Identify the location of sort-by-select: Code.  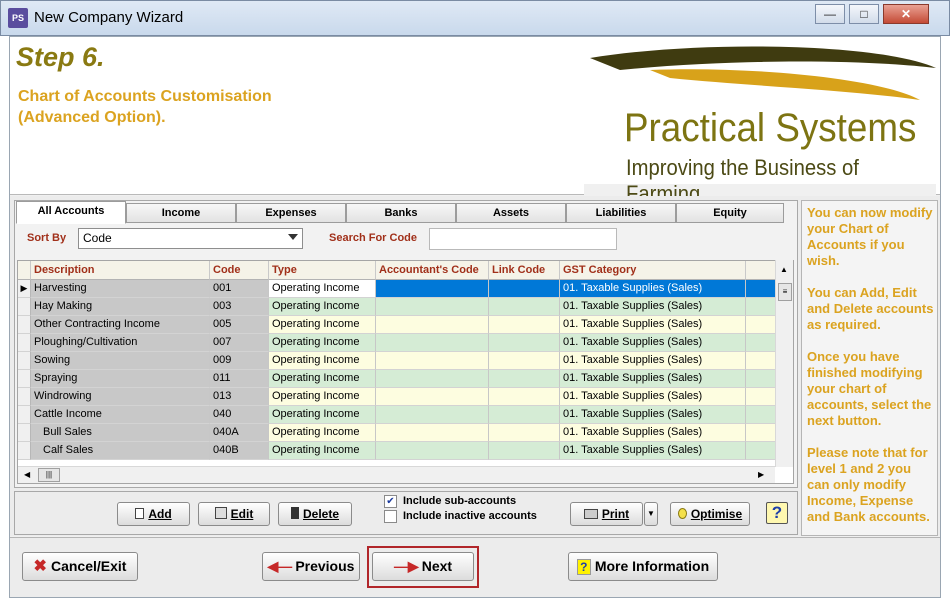
(190, 238).